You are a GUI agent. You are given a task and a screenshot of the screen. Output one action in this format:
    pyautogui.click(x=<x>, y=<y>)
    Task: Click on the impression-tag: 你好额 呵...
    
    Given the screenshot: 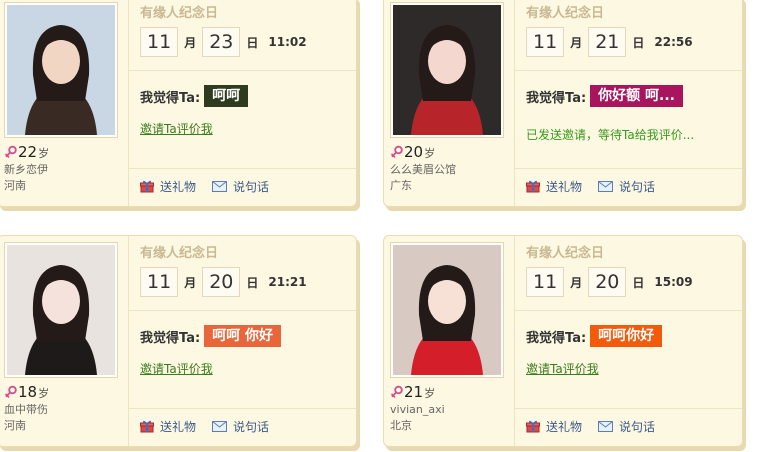 What is the action you would take?
    pyautogui.click(x=637, y=96)
    